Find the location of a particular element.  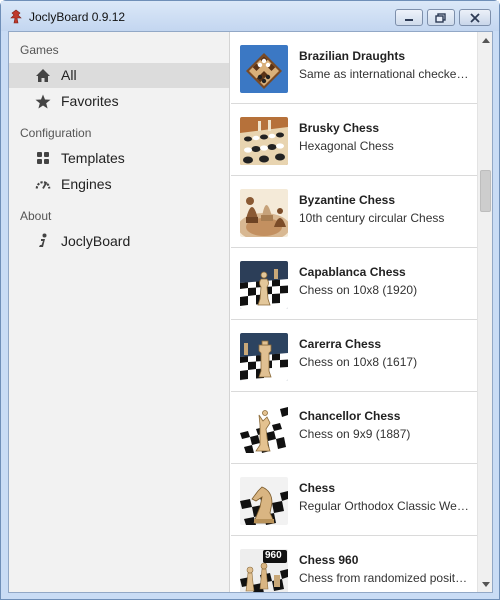

restore-icon is located at coordinates (440, 17).